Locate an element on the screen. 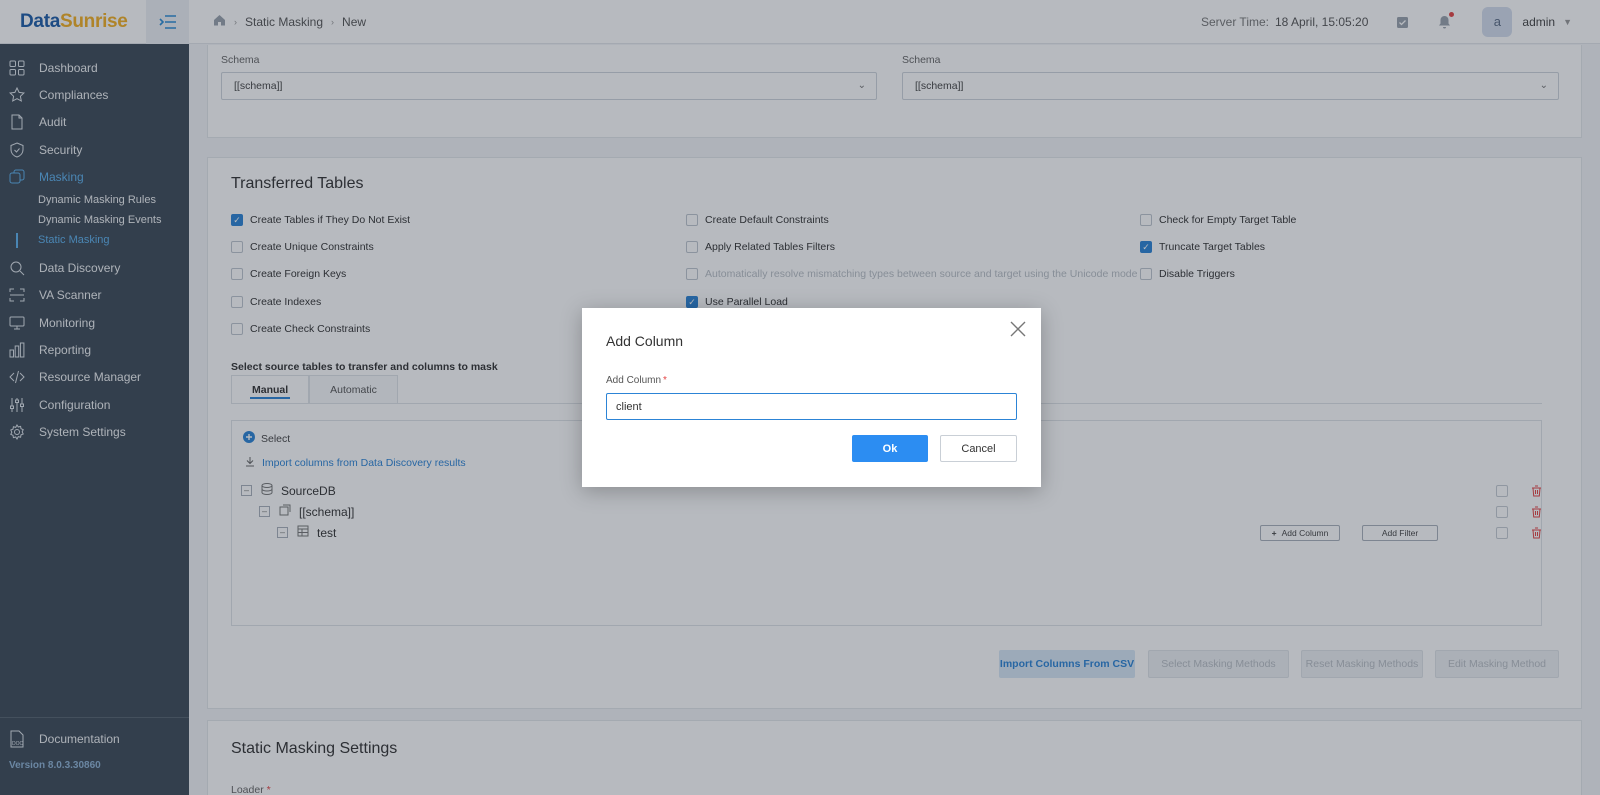 This screenshot has width=1600, height=795. add-column-field-label: Add Column * is located at coordinates (636, 380).